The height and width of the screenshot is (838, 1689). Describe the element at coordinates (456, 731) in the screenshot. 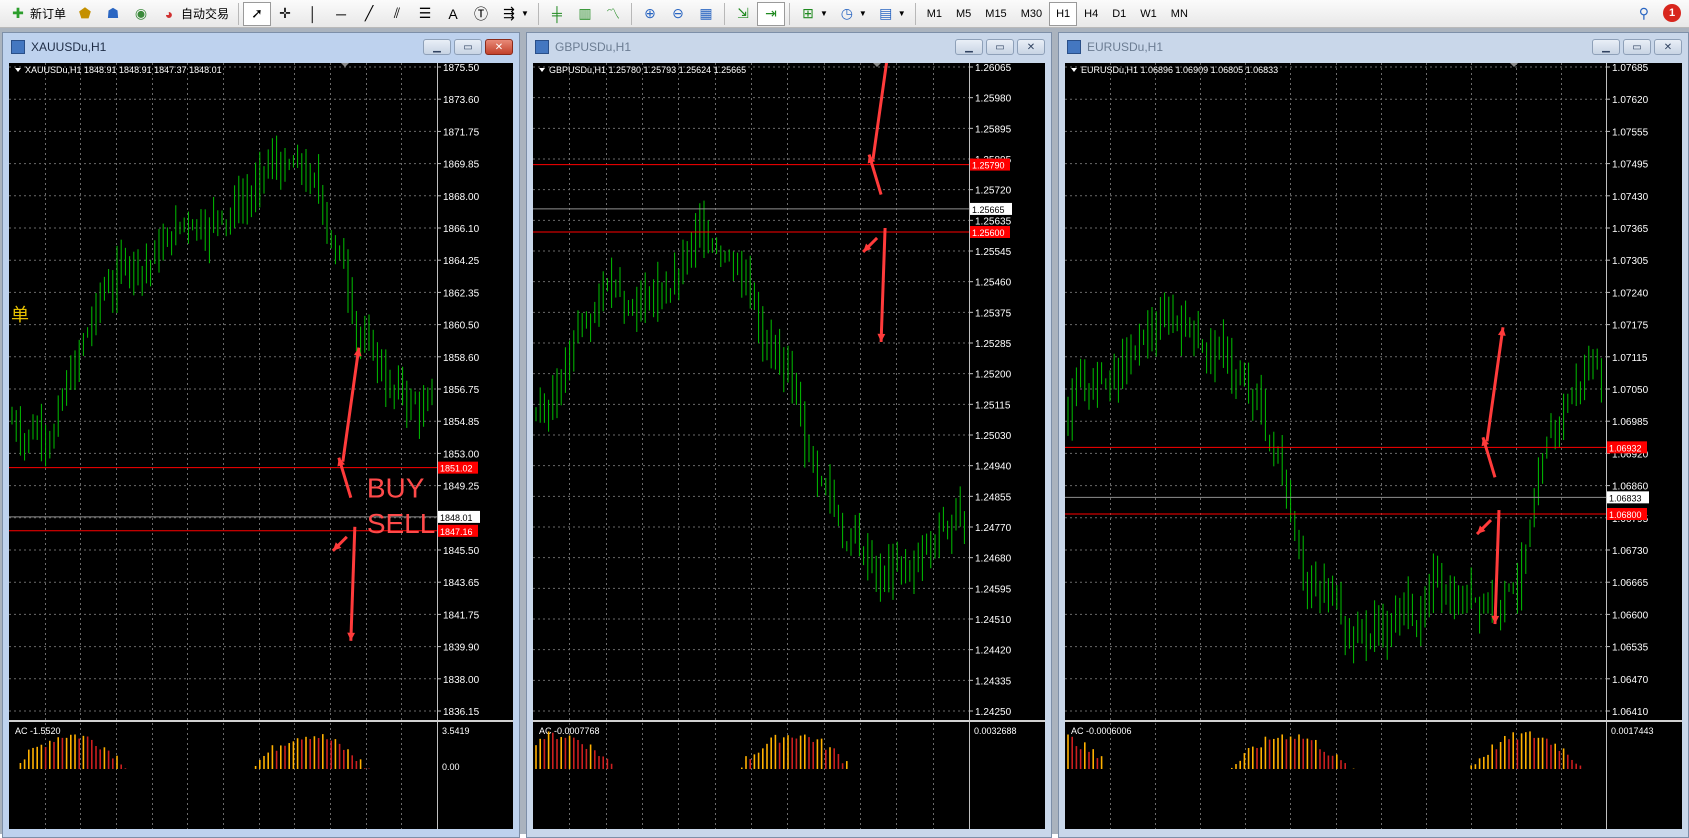

I see `indicator-axis-label: 3.5419` at that location.